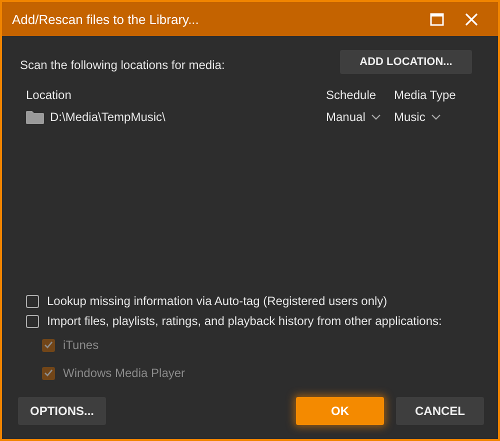  I want to click on option-label: Import files, playlists, ratings, and playback history from other applications:, so click(244, 321).